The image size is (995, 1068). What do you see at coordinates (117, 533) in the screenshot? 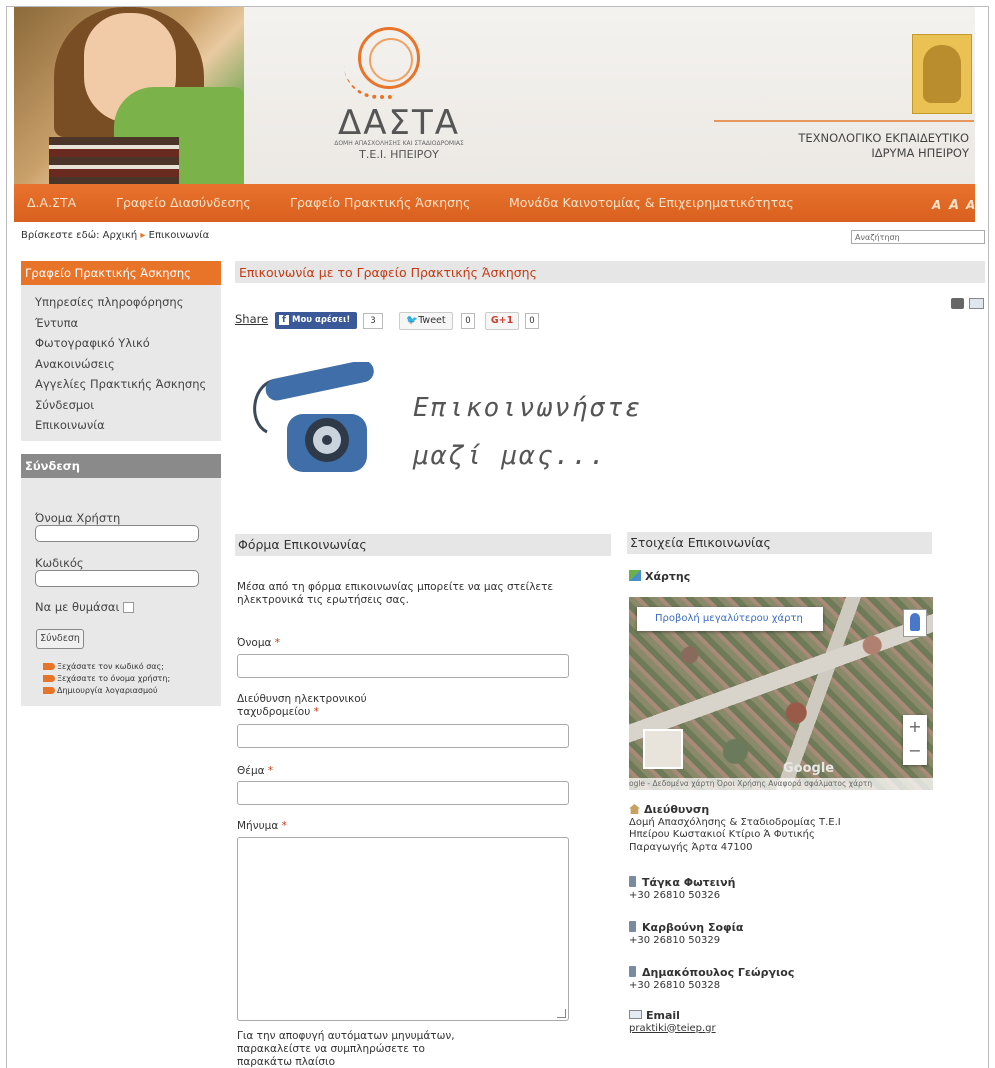
I see `username-field` at bounding box center [117, 533].